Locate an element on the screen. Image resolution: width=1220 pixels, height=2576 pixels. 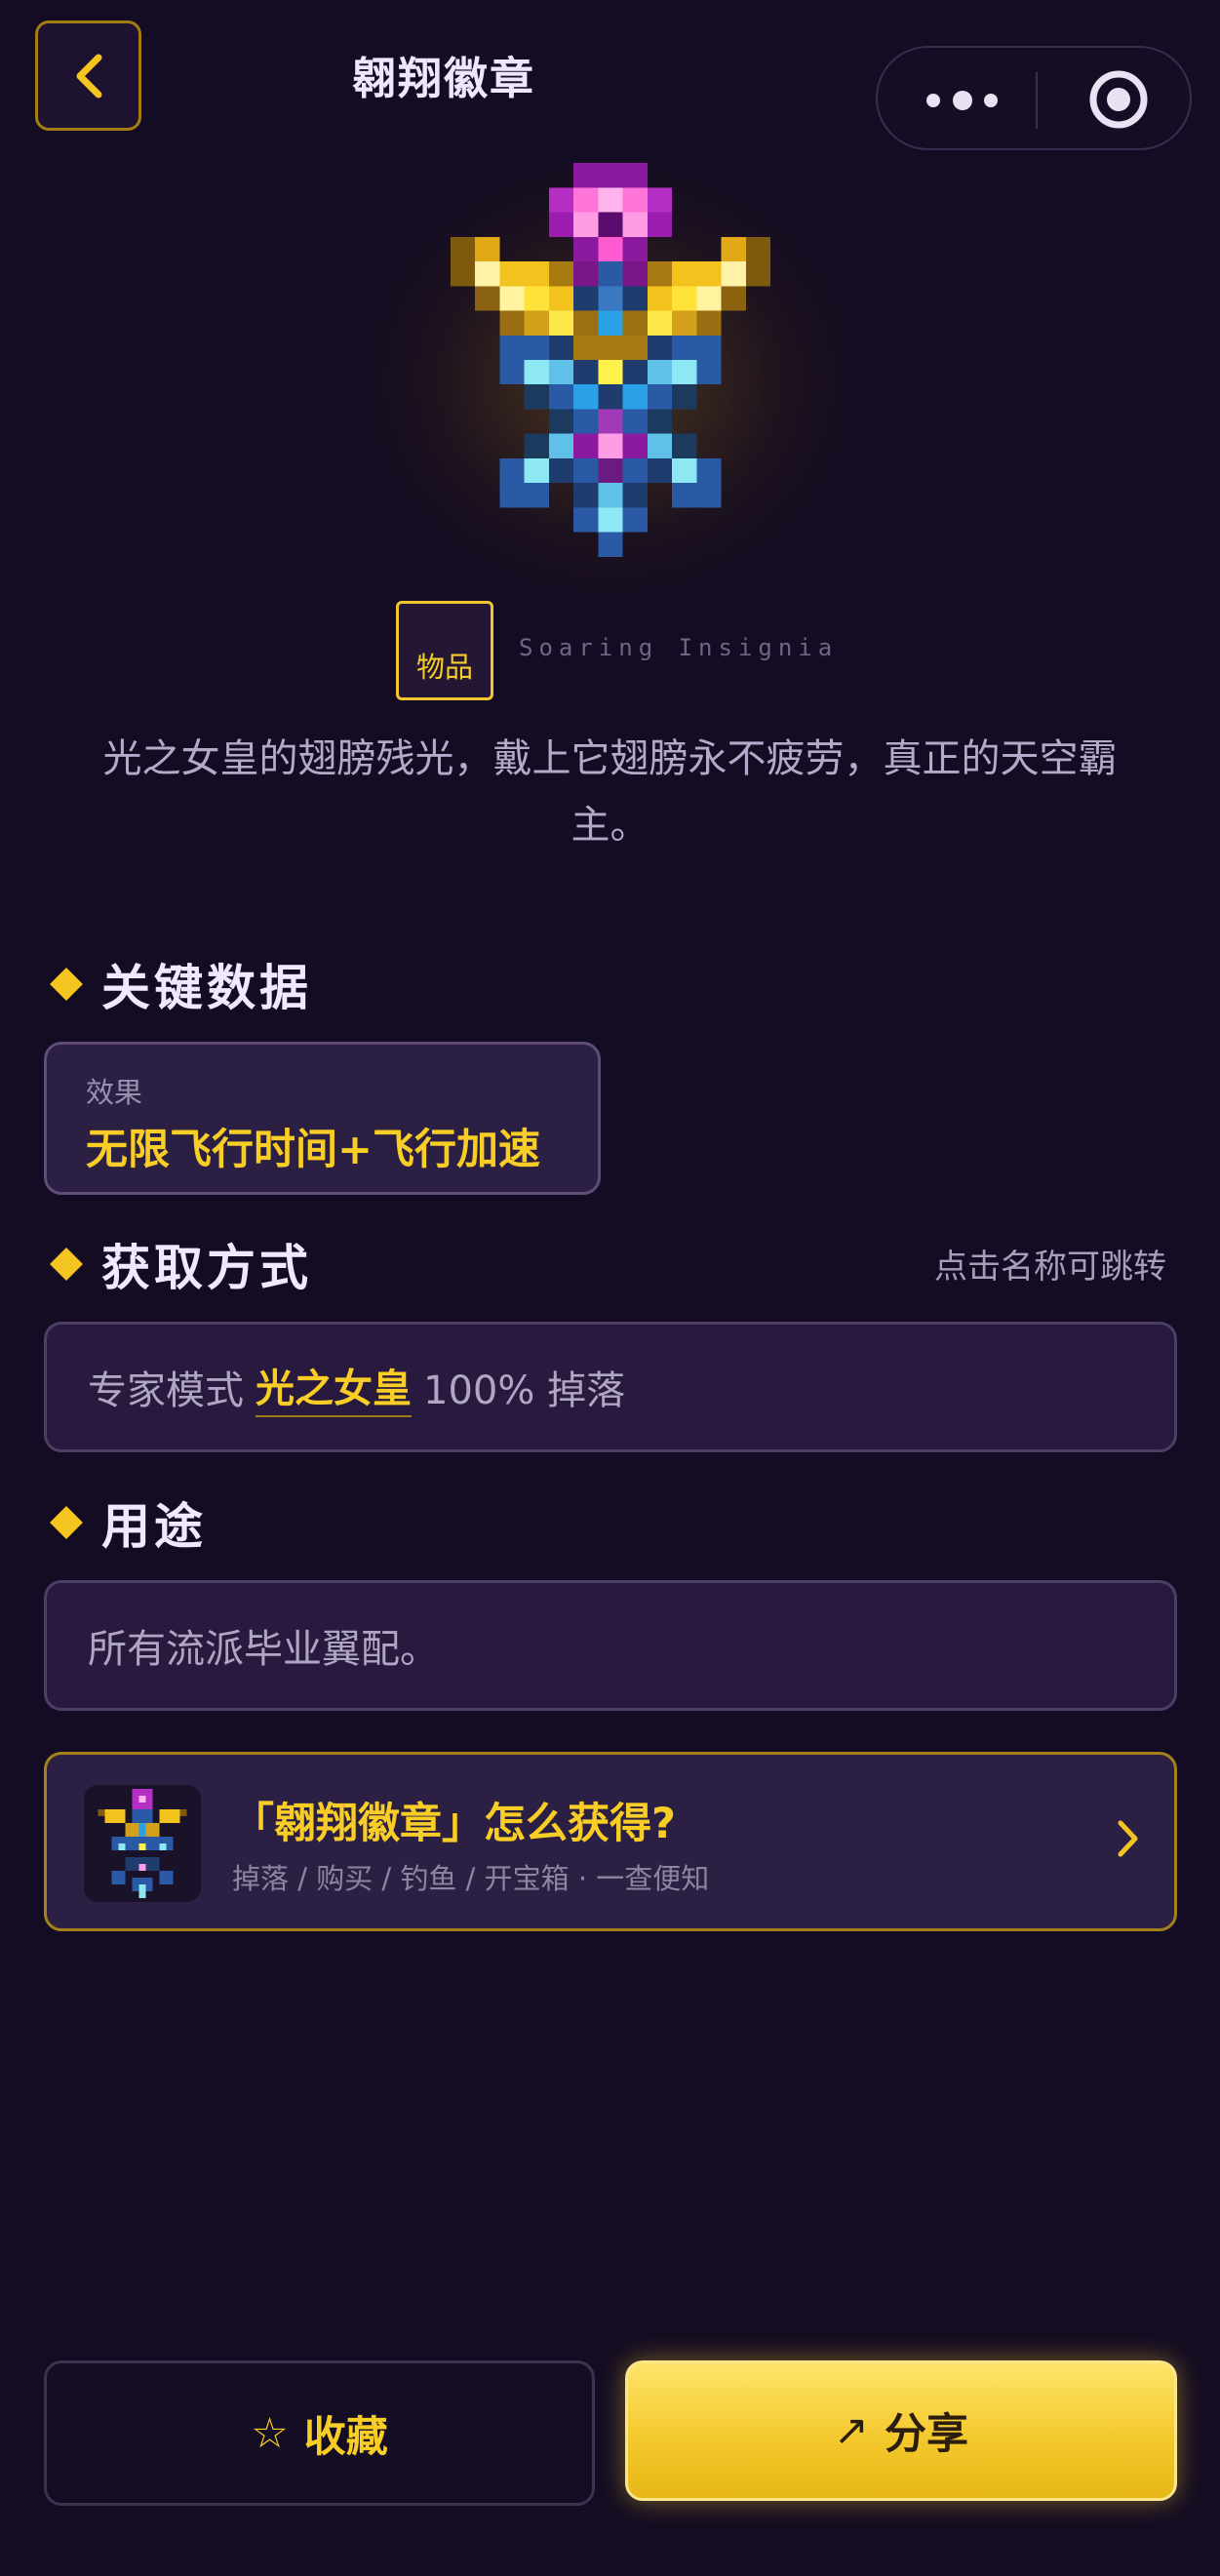
guide-thumbnail is located at coordinates (142, 1843).